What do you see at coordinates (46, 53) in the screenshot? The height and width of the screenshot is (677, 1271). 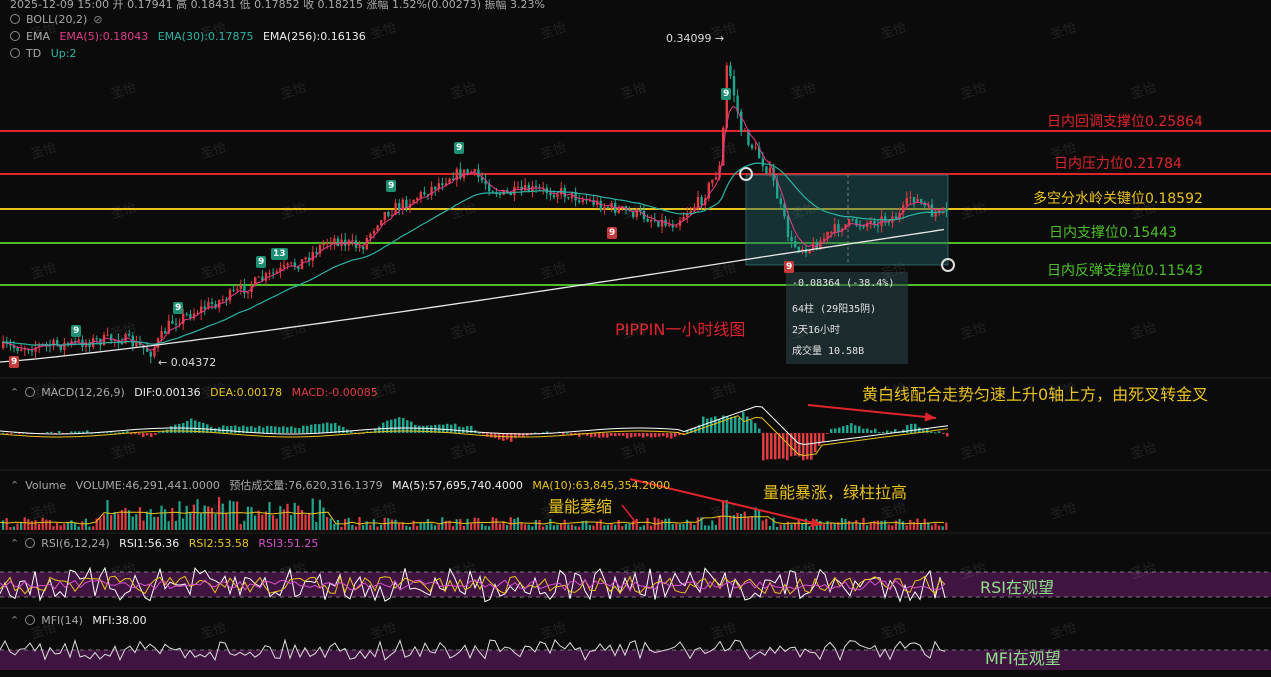 I see `td-indicator-row: TD Up:2` at bounding box center [46, 53].